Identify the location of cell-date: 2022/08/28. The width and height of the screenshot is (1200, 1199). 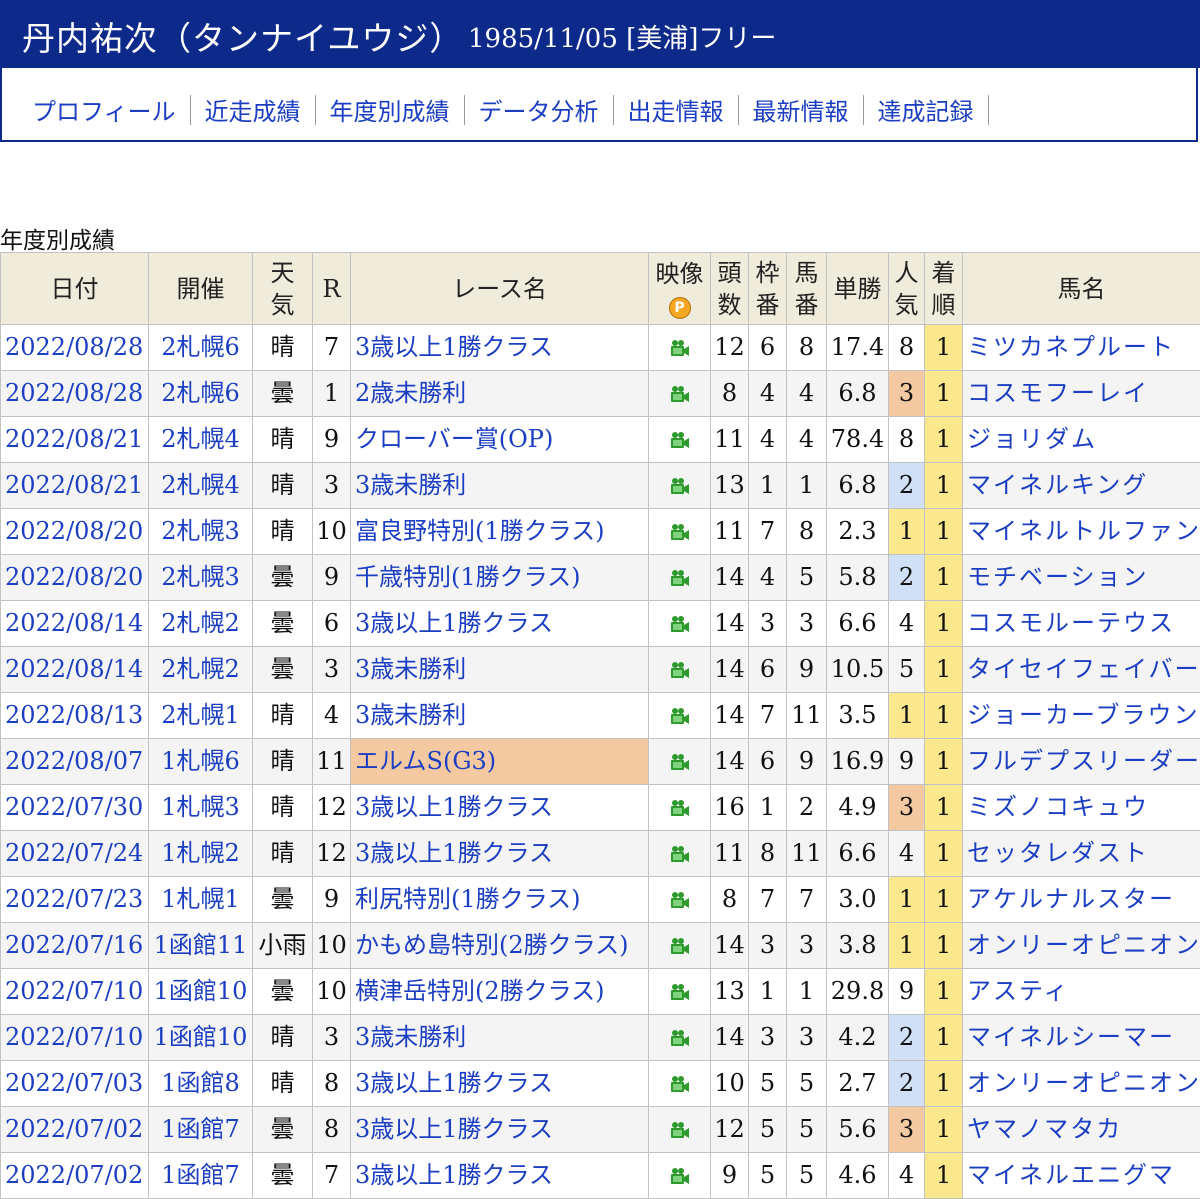
(75, 348).